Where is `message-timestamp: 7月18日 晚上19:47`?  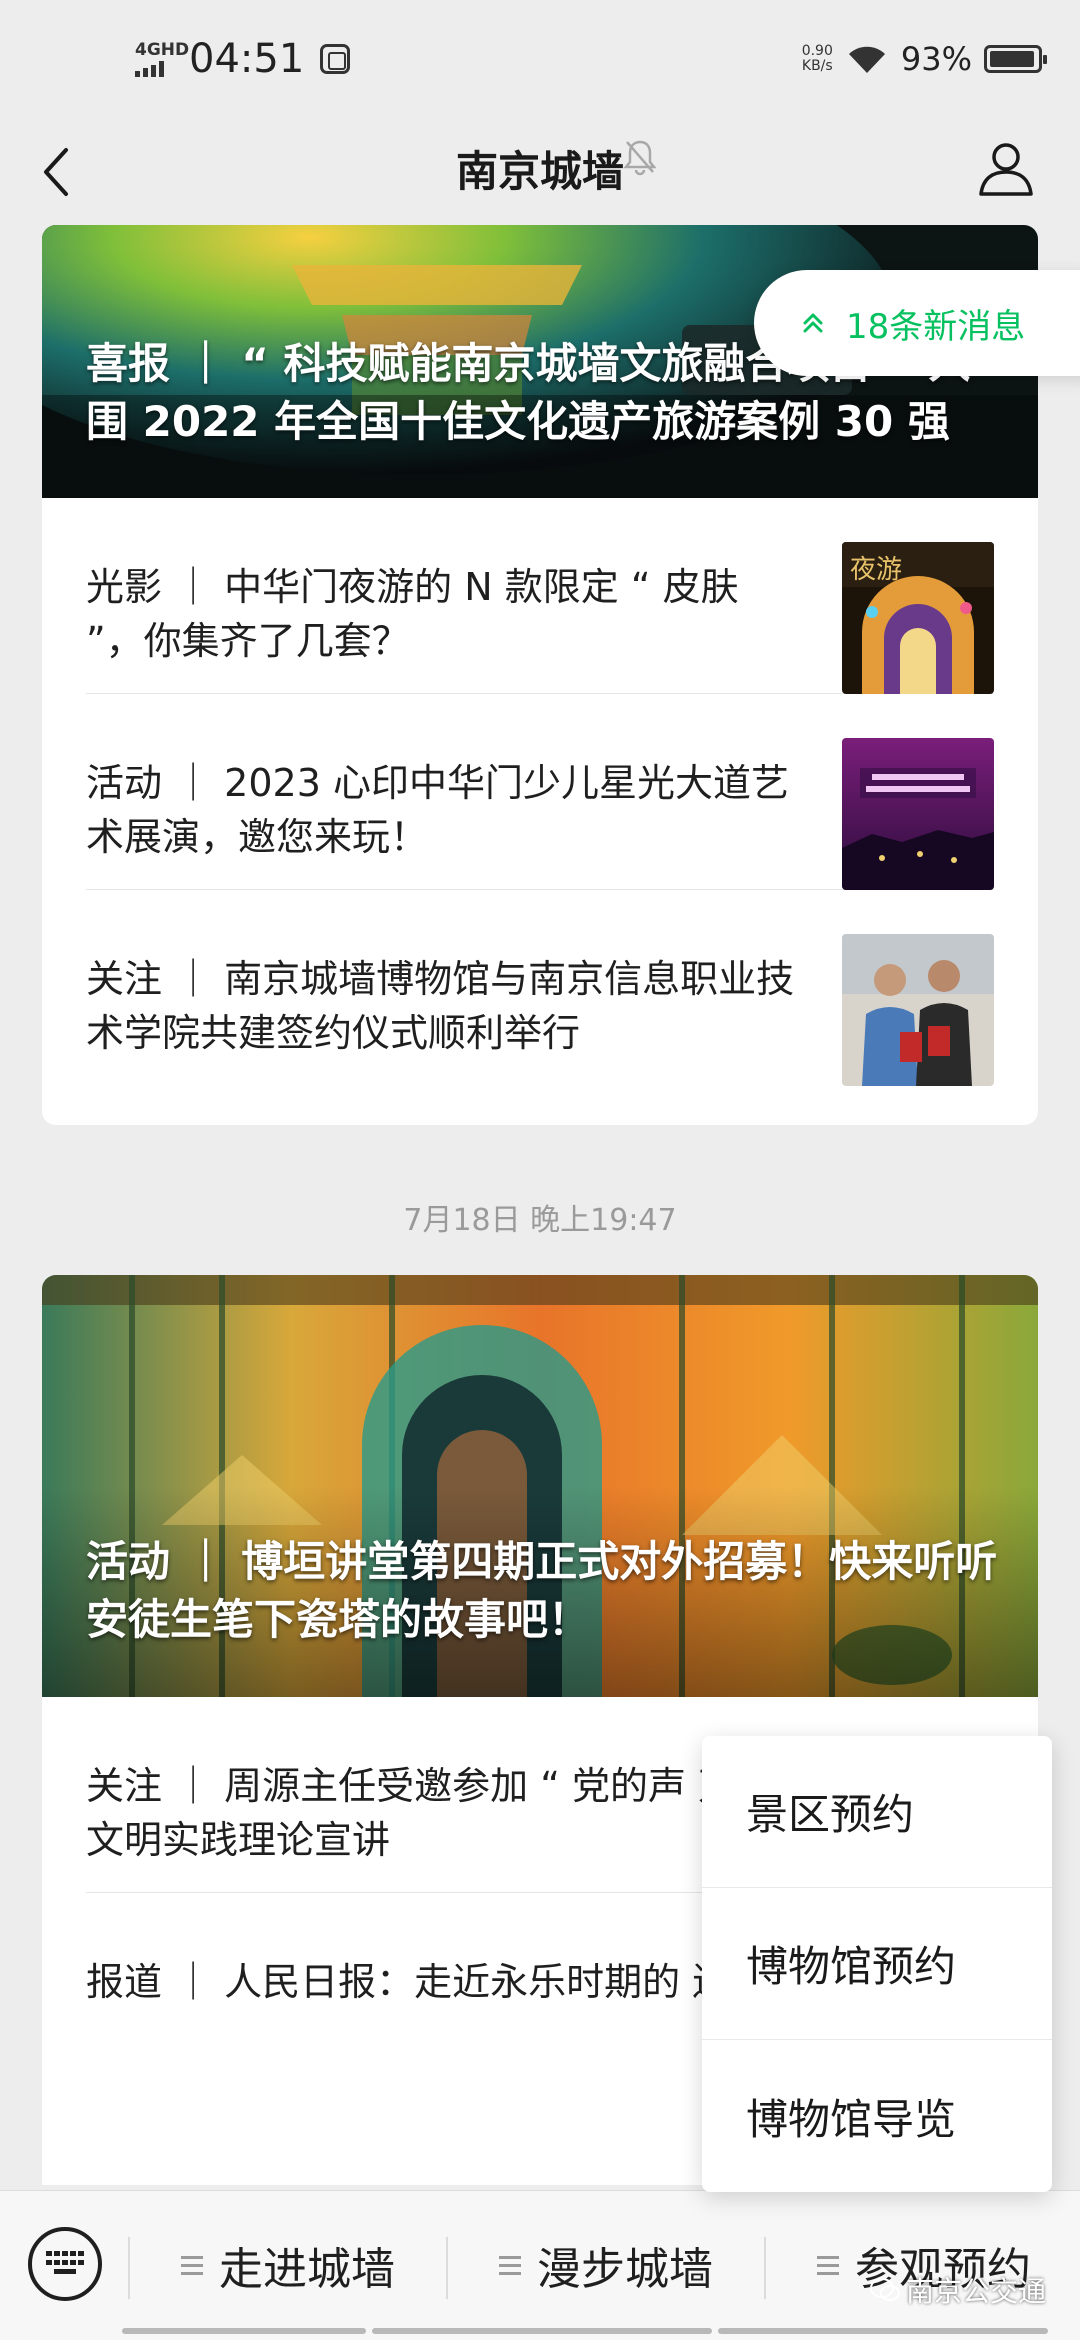
message-timestamp: 7月18日 晚上19:47 is located at coordinates (540, 1220).